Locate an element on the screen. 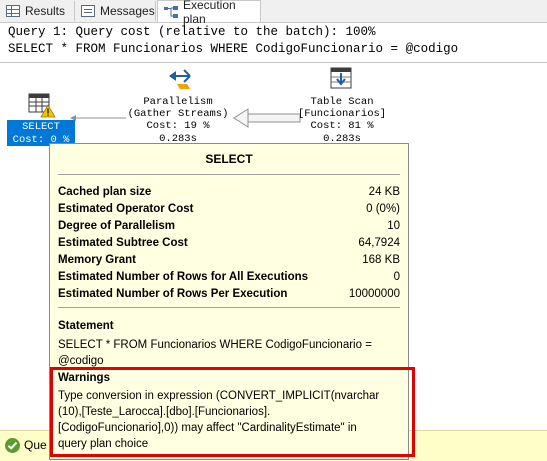 The image size is (547, 461). tooltip-row-value: 24 KB is located at coordinates (384, 191).